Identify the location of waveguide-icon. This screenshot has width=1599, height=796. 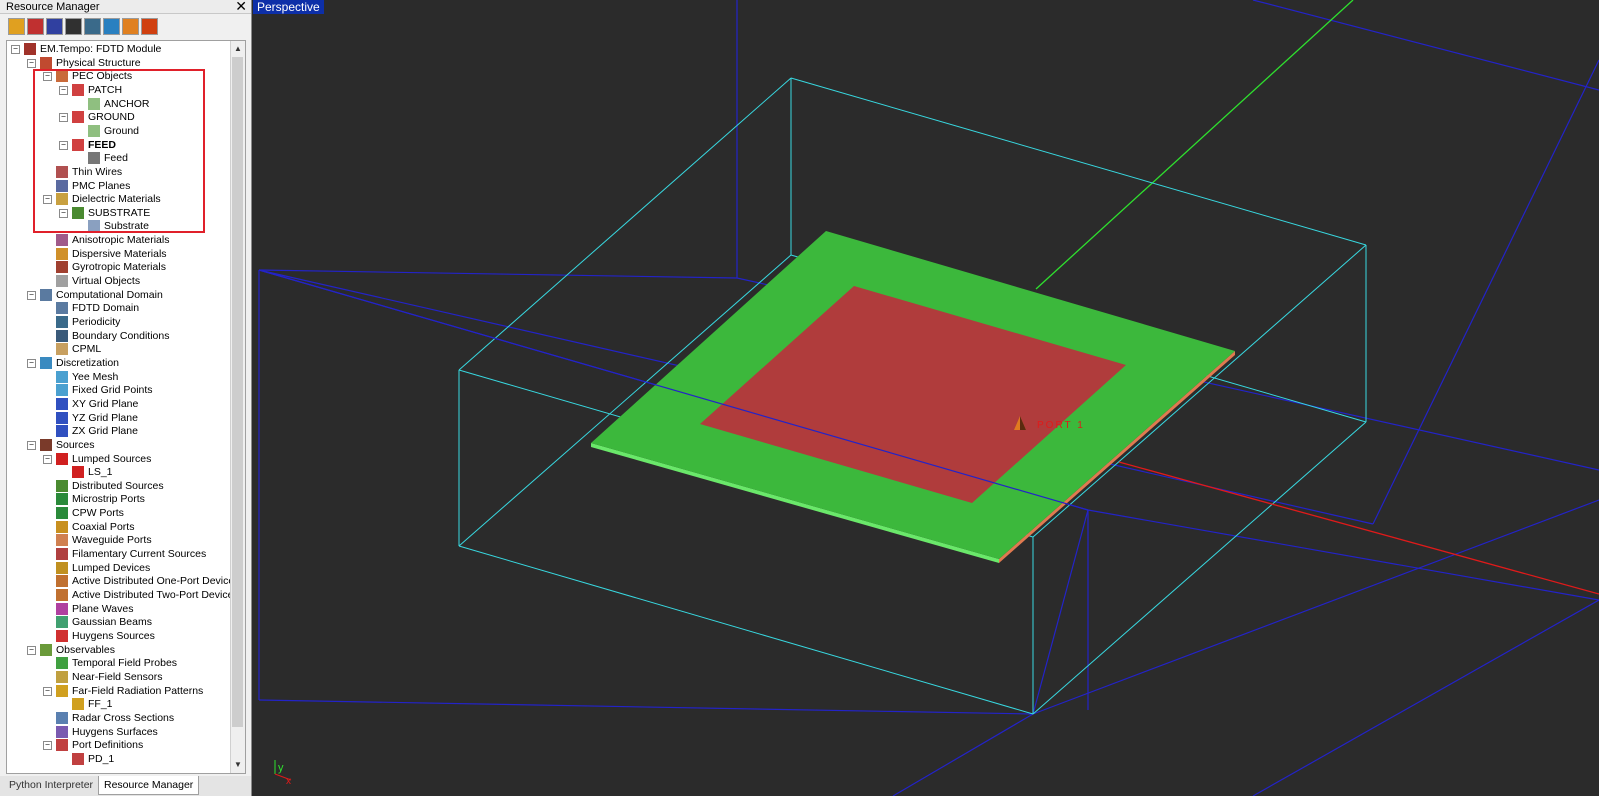
(62, 540).